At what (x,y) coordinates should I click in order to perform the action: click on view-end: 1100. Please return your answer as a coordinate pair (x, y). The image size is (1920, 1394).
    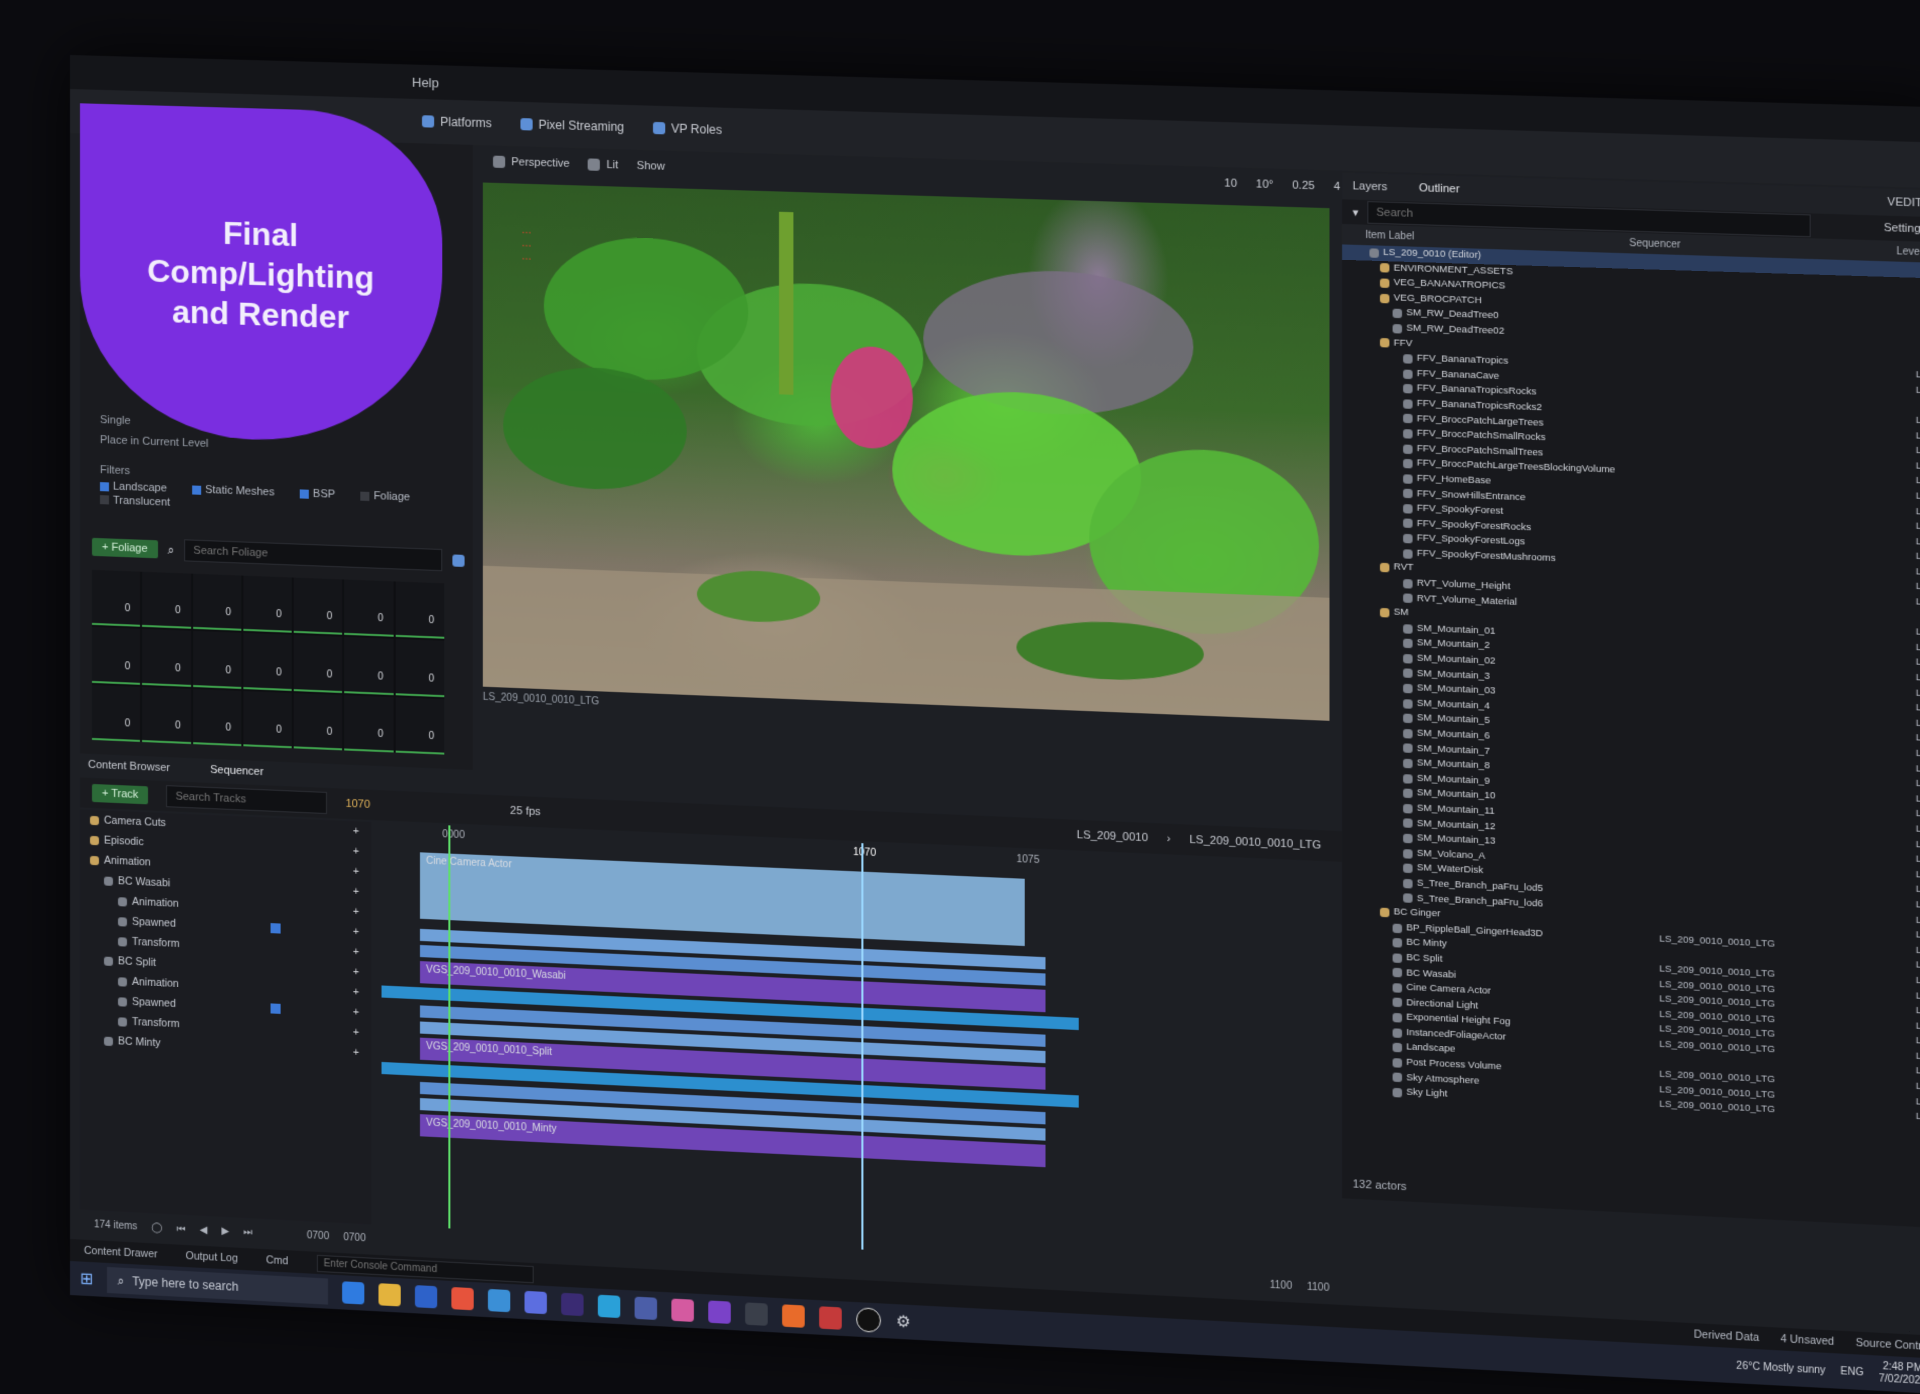
    Looking at the image, I should click on (1281, 1285).